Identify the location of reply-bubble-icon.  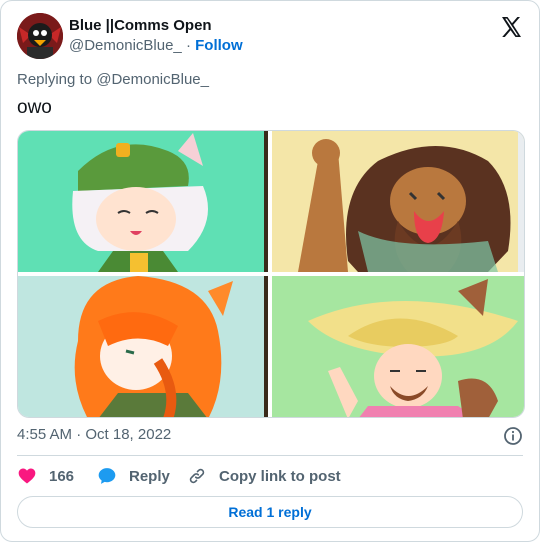
(107, 476).